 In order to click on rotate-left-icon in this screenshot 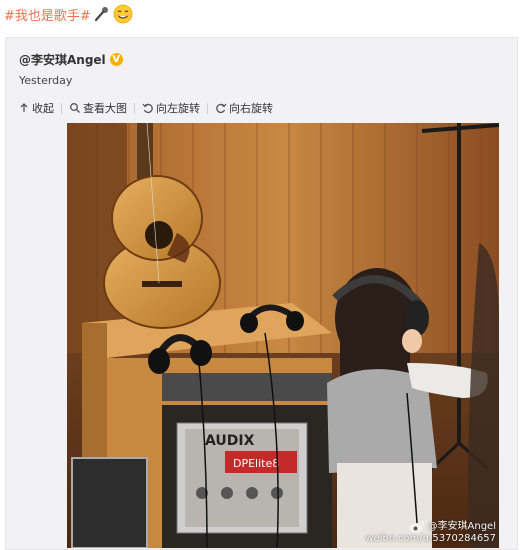, I will do `click(148, 108)`.